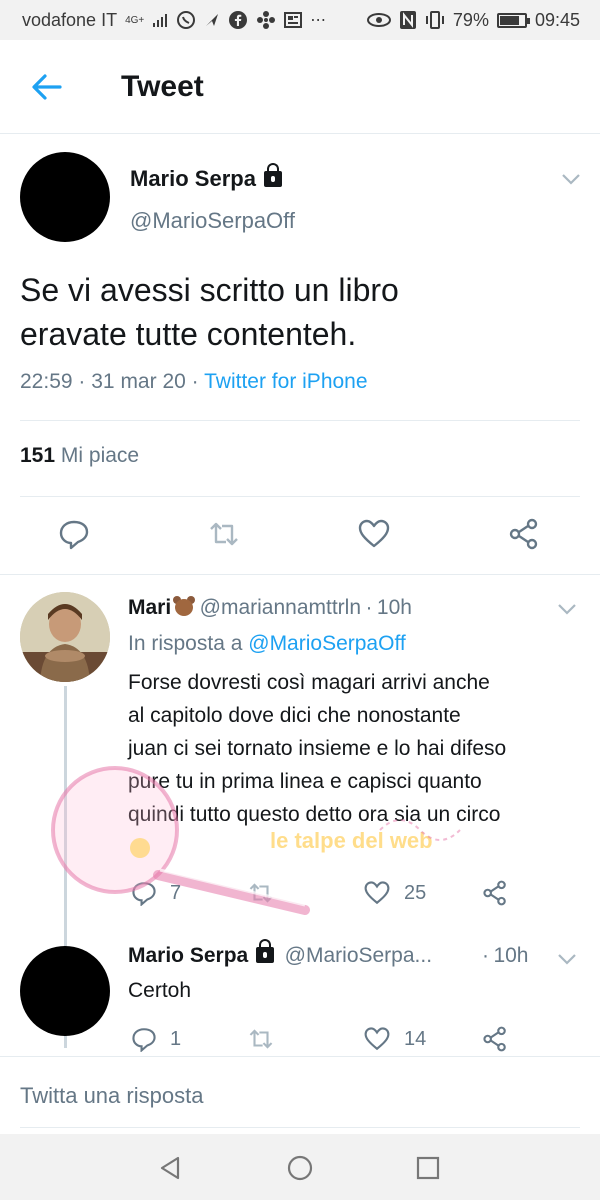  What do you see at coordinates (256, 840) in the screenshot?
I see `watermark-logo: le talpe del web` at bounding box center [256, 840].